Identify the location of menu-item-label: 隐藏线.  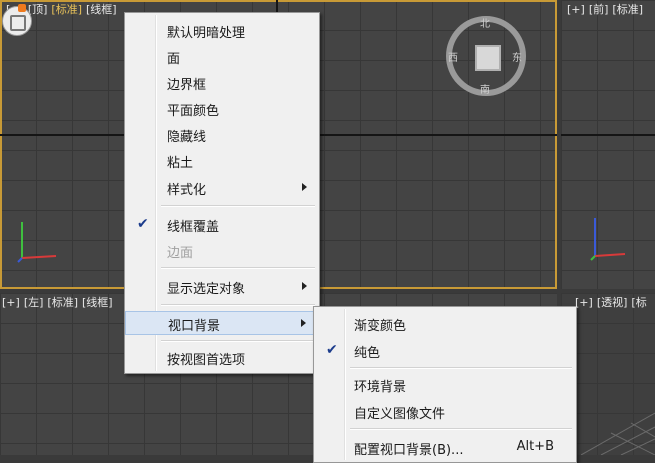
(187, 137).